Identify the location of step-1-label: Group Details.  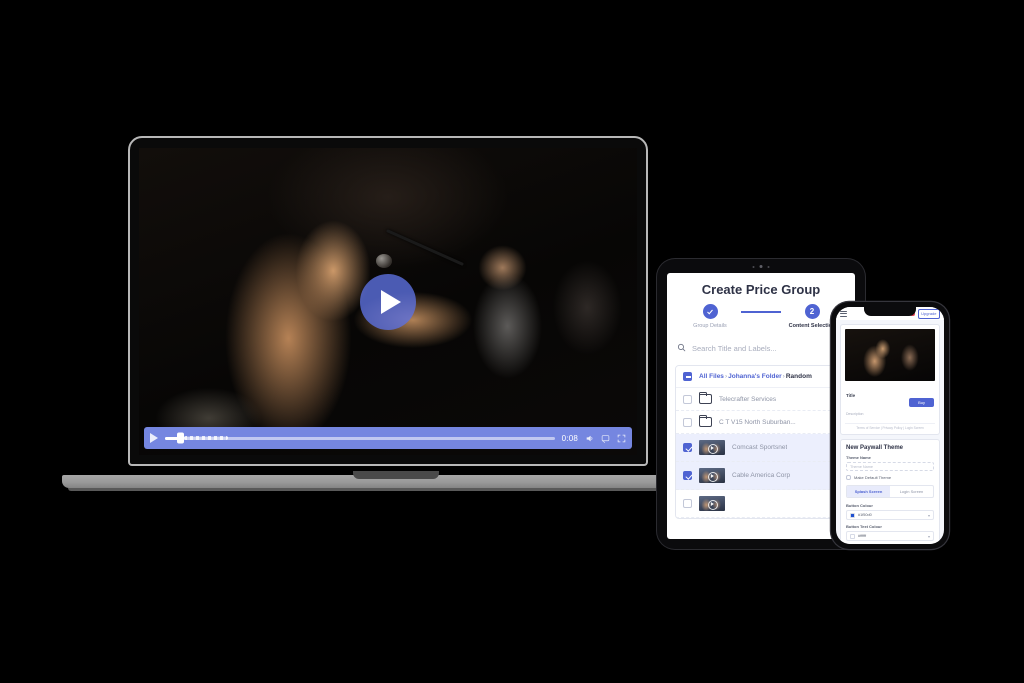
(710, 326).